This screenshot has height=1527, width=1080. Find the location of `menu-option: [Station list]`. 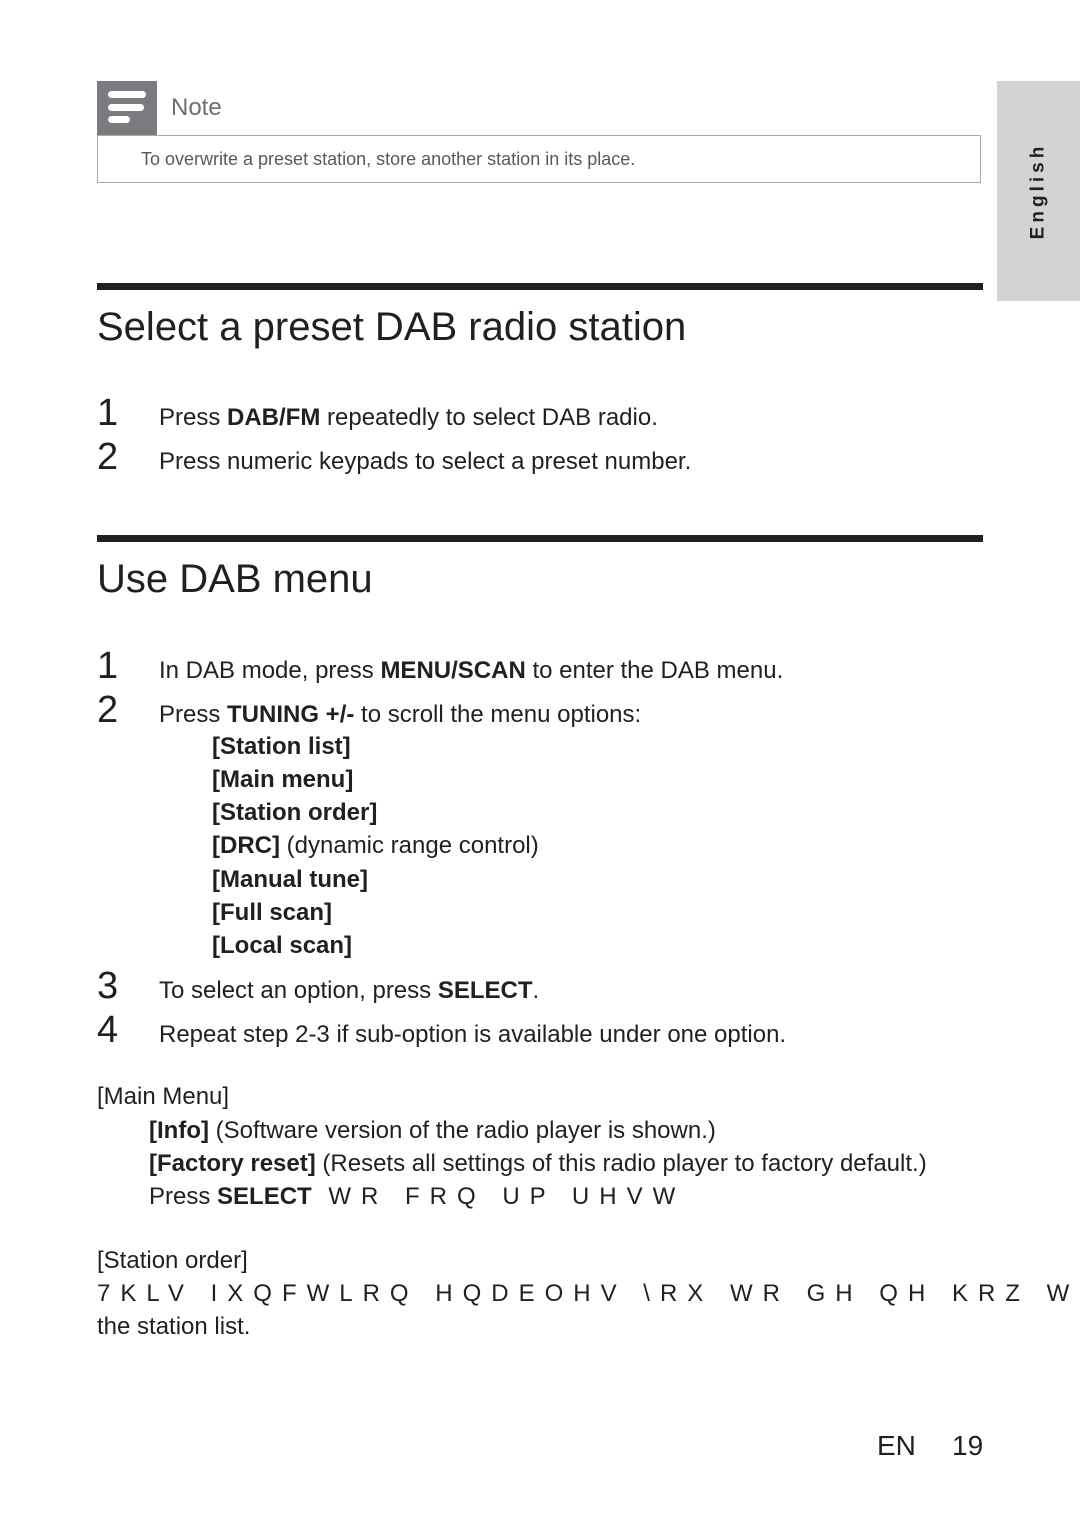

menu-option: [Station list] is located at coordinates (281, 746).